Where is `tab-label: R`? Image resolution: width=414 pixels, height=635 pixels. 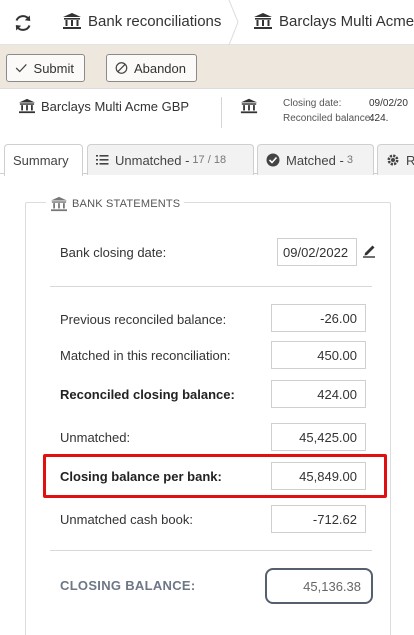
tab-label: R is located at coordinates (410, 160).